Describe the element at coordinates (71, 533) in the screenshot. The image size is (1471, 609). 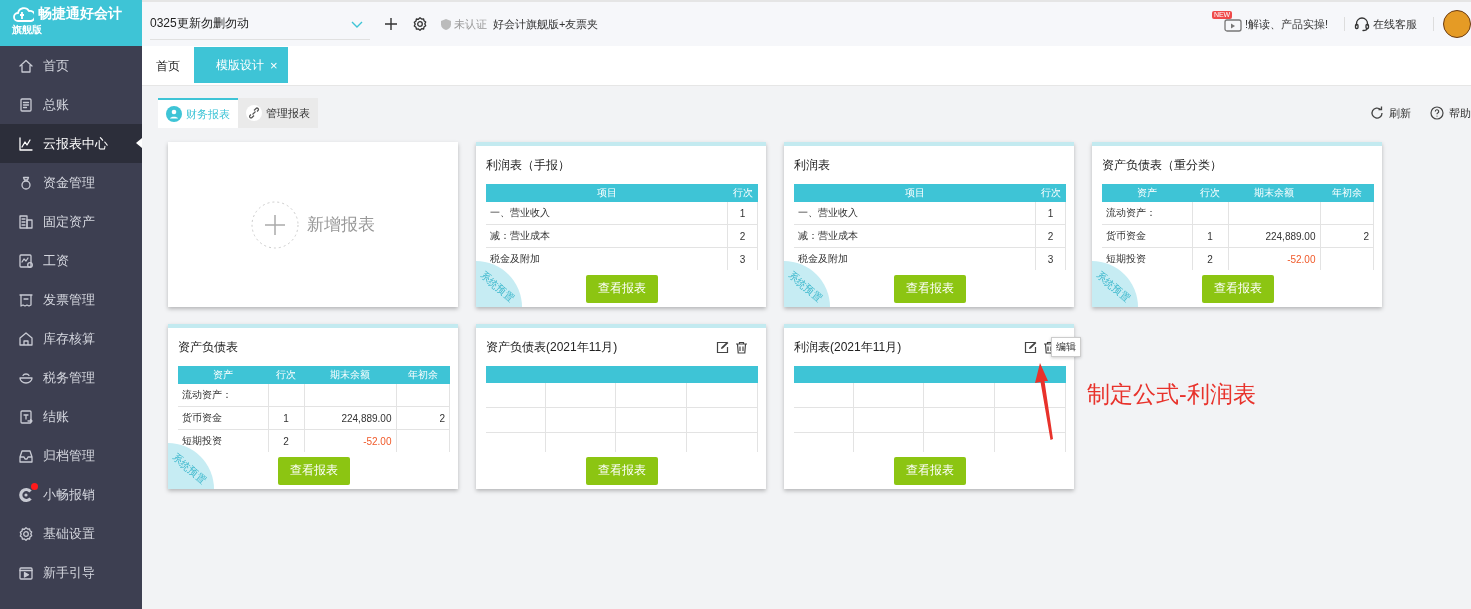
I see `sidebar-item: 基础设置` at that location.